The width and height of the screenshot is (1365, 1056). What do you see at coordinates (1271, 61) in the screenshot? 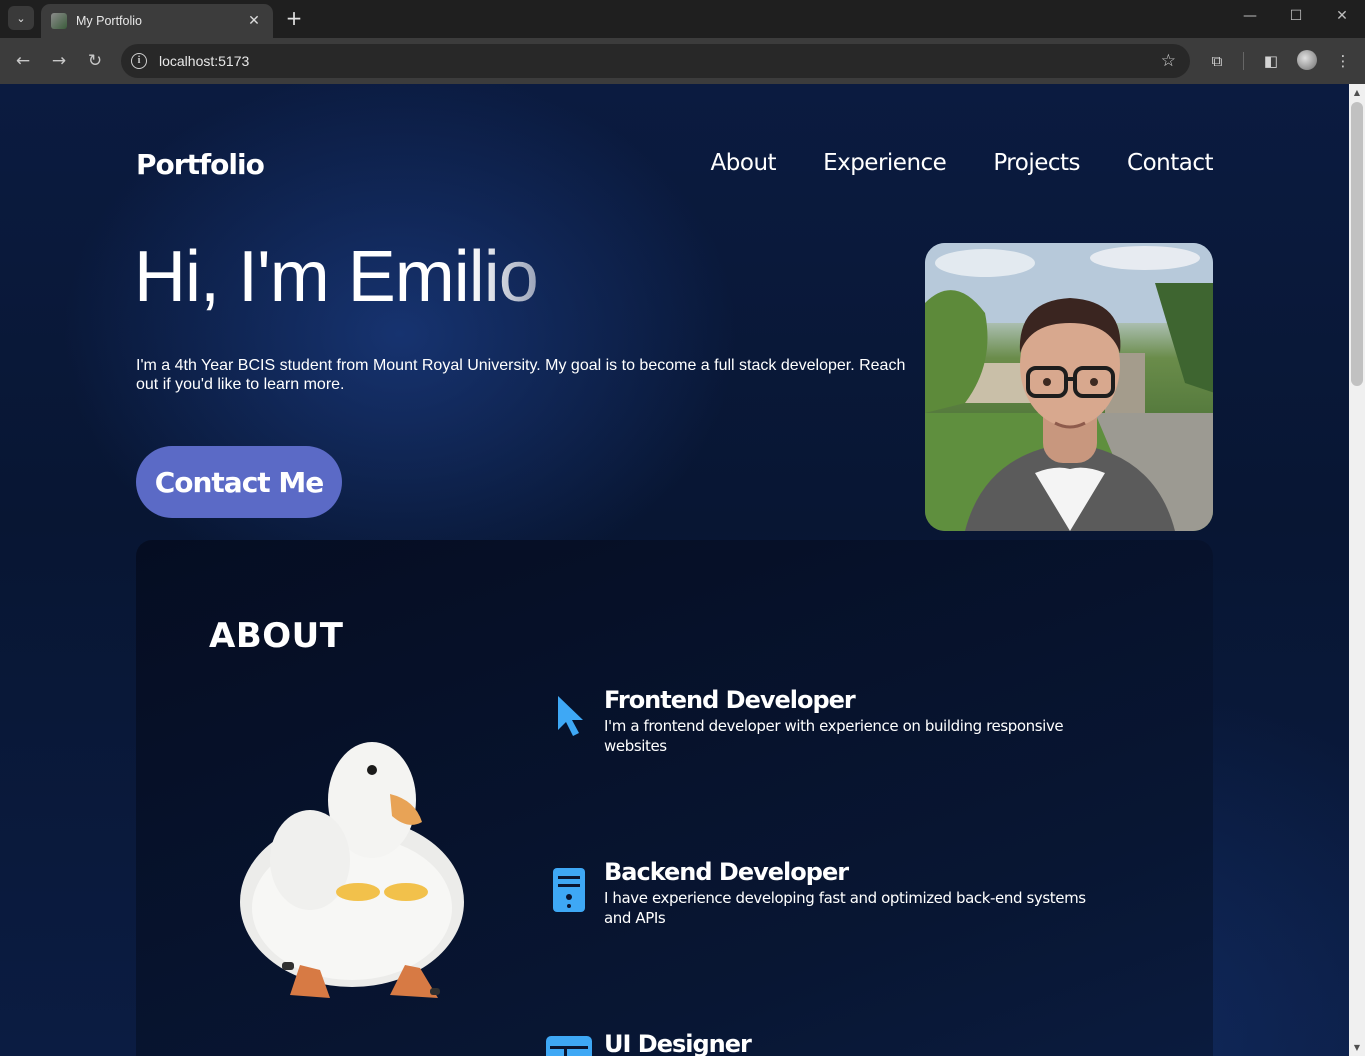
I see `sidebar-icon: ◧` at bounding box center [1271, 61].